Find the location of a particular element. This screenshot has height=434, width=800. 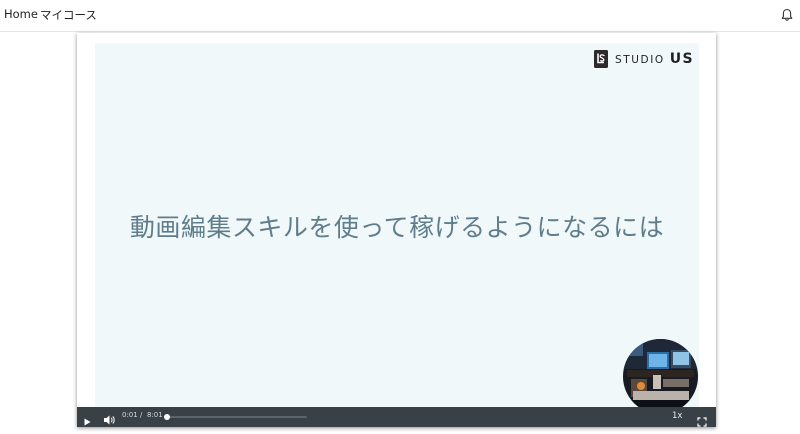

fullscreen-icon is located at coordinates (702, 419).